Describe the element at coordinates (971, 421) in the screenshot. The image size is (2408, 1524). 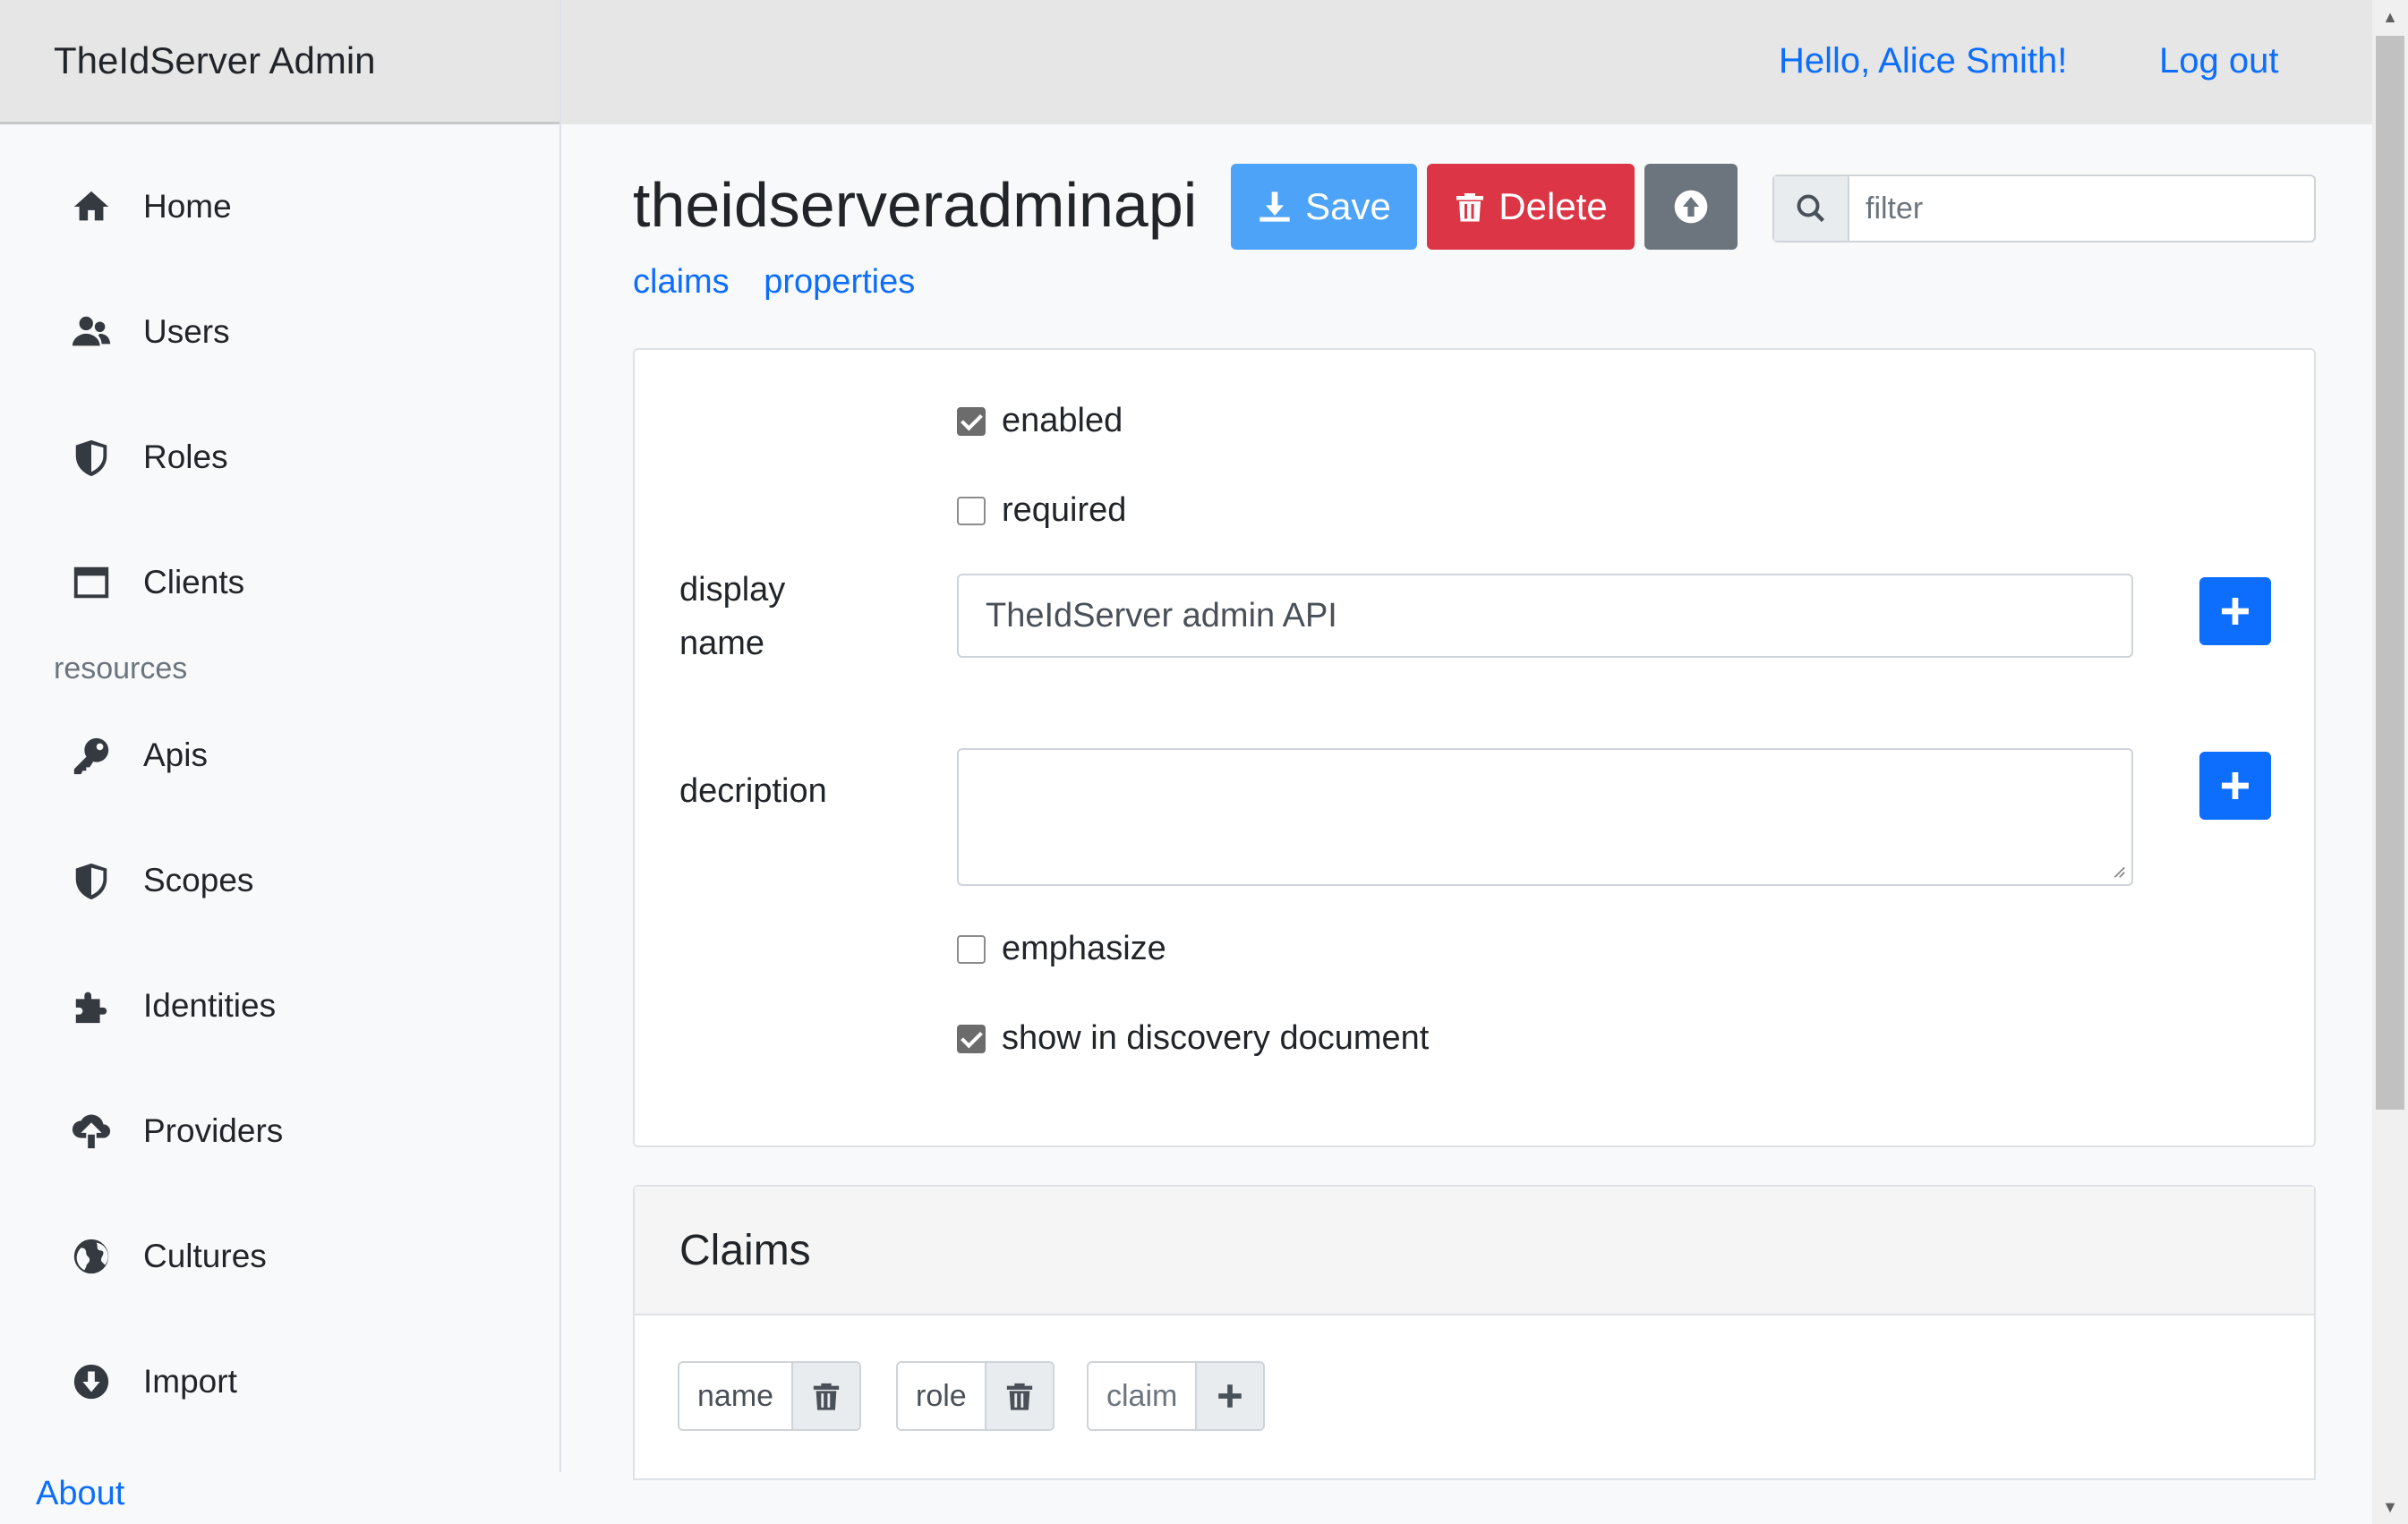
I see `enabled-checkbox` at that location.